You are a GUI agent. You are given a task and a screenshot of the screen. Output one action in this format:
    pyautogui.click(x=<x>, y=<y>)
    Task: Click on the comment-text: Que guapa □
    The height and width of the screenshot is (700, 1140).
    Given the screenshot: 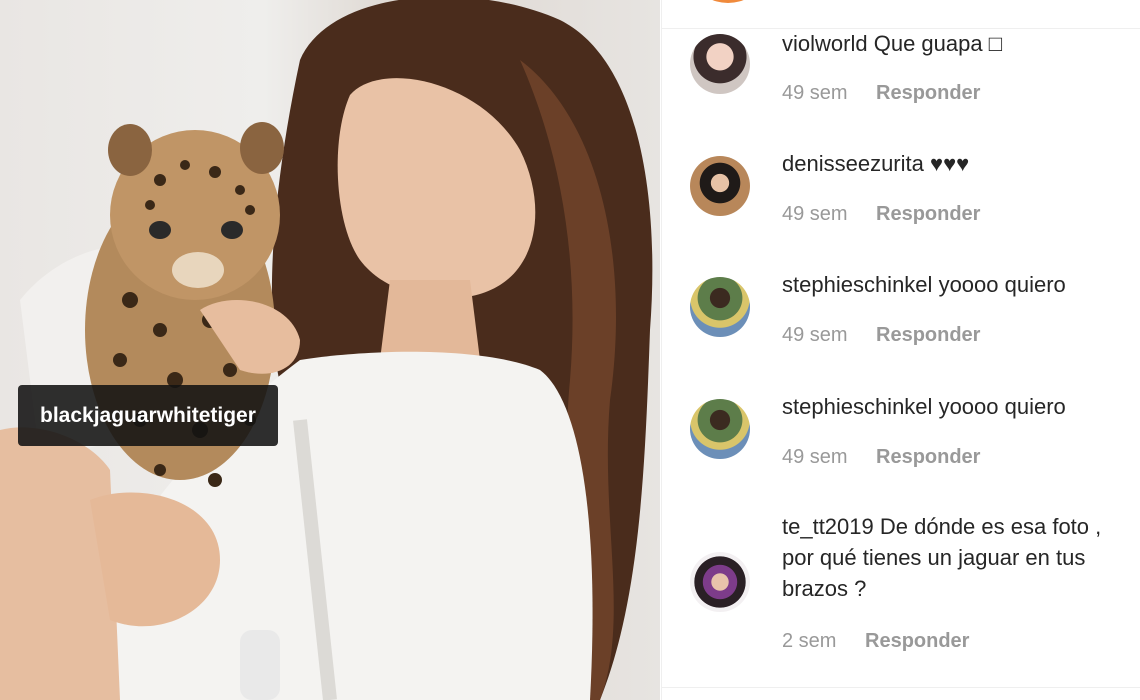 What is the action you would take?
    pyautogui.click(x=937, y=43)
    